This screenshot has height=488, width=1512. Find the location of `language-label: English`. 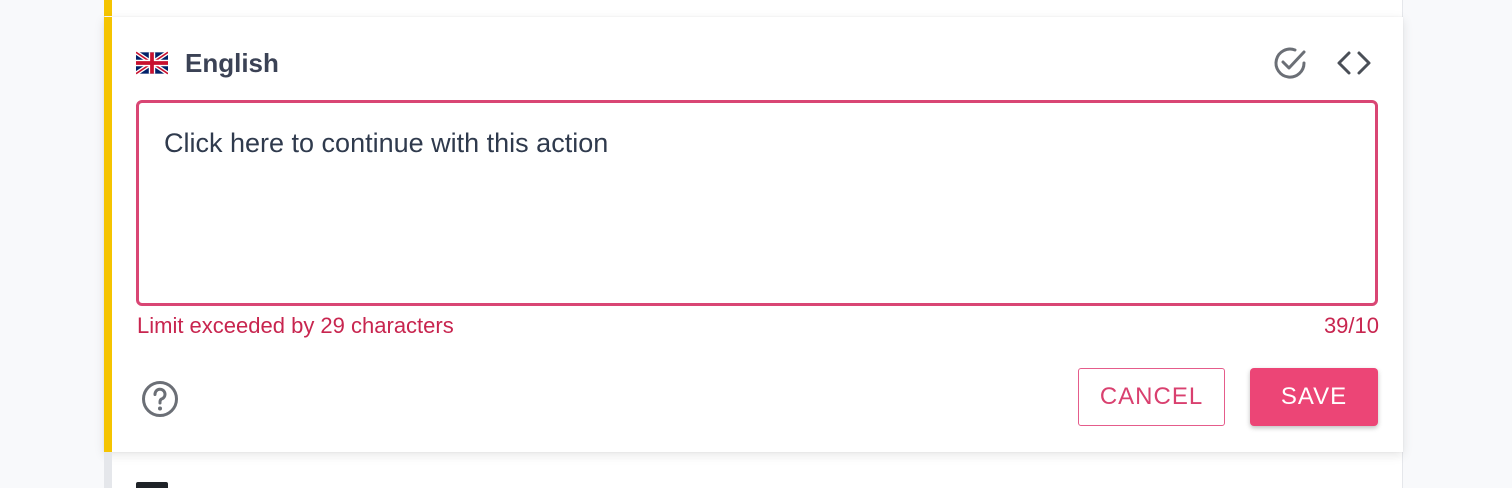

language-label: English is located at coordinates (232, 63).